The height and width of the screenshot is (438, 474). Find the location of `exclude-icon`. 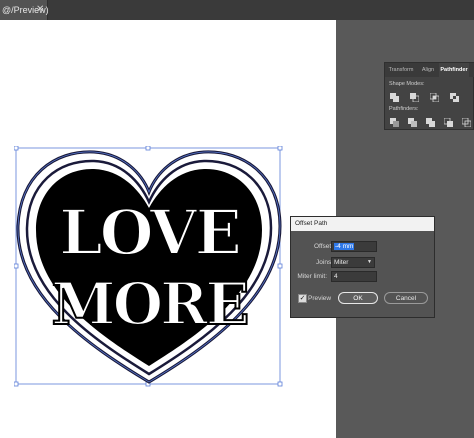

exclude-icon is located at coordinates (454, 97).